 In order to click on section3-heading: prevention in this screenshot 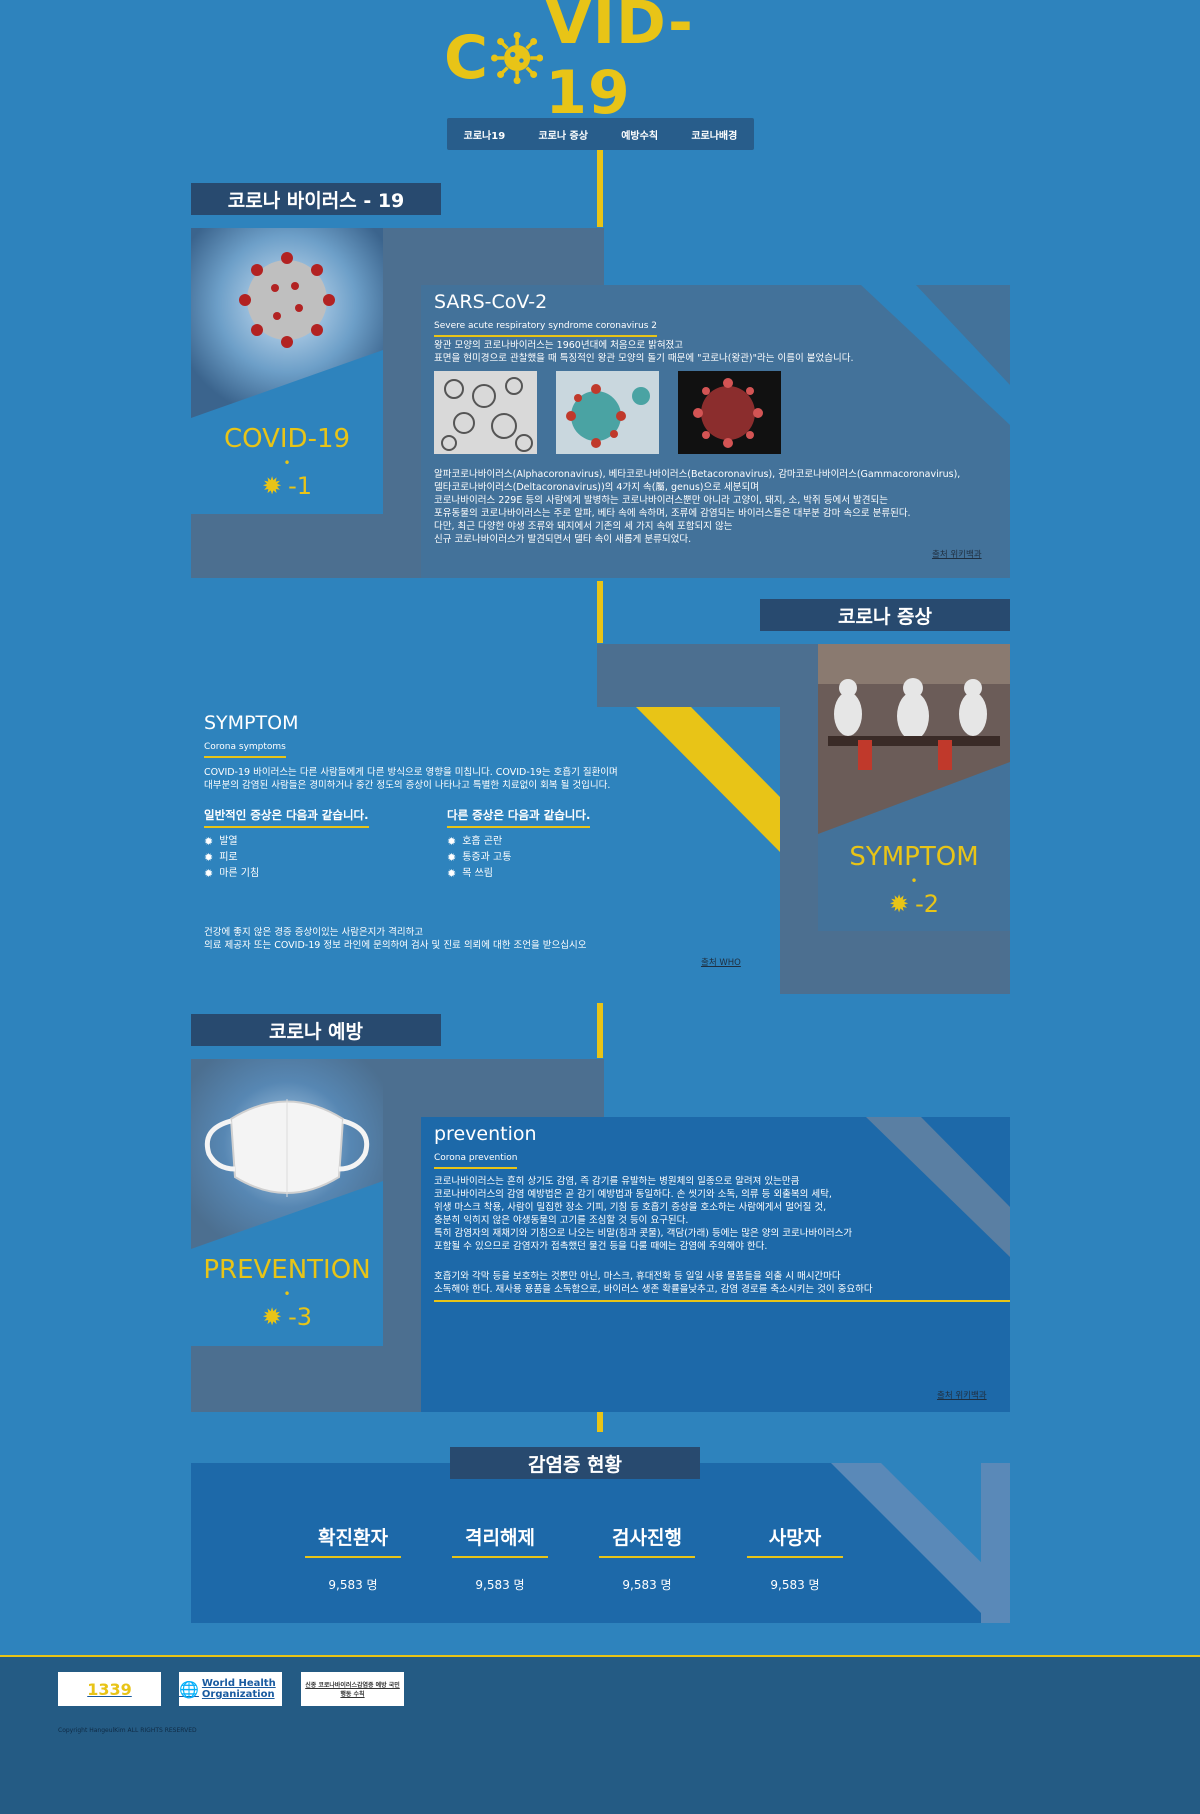, I will do `click(485, 1134)`.